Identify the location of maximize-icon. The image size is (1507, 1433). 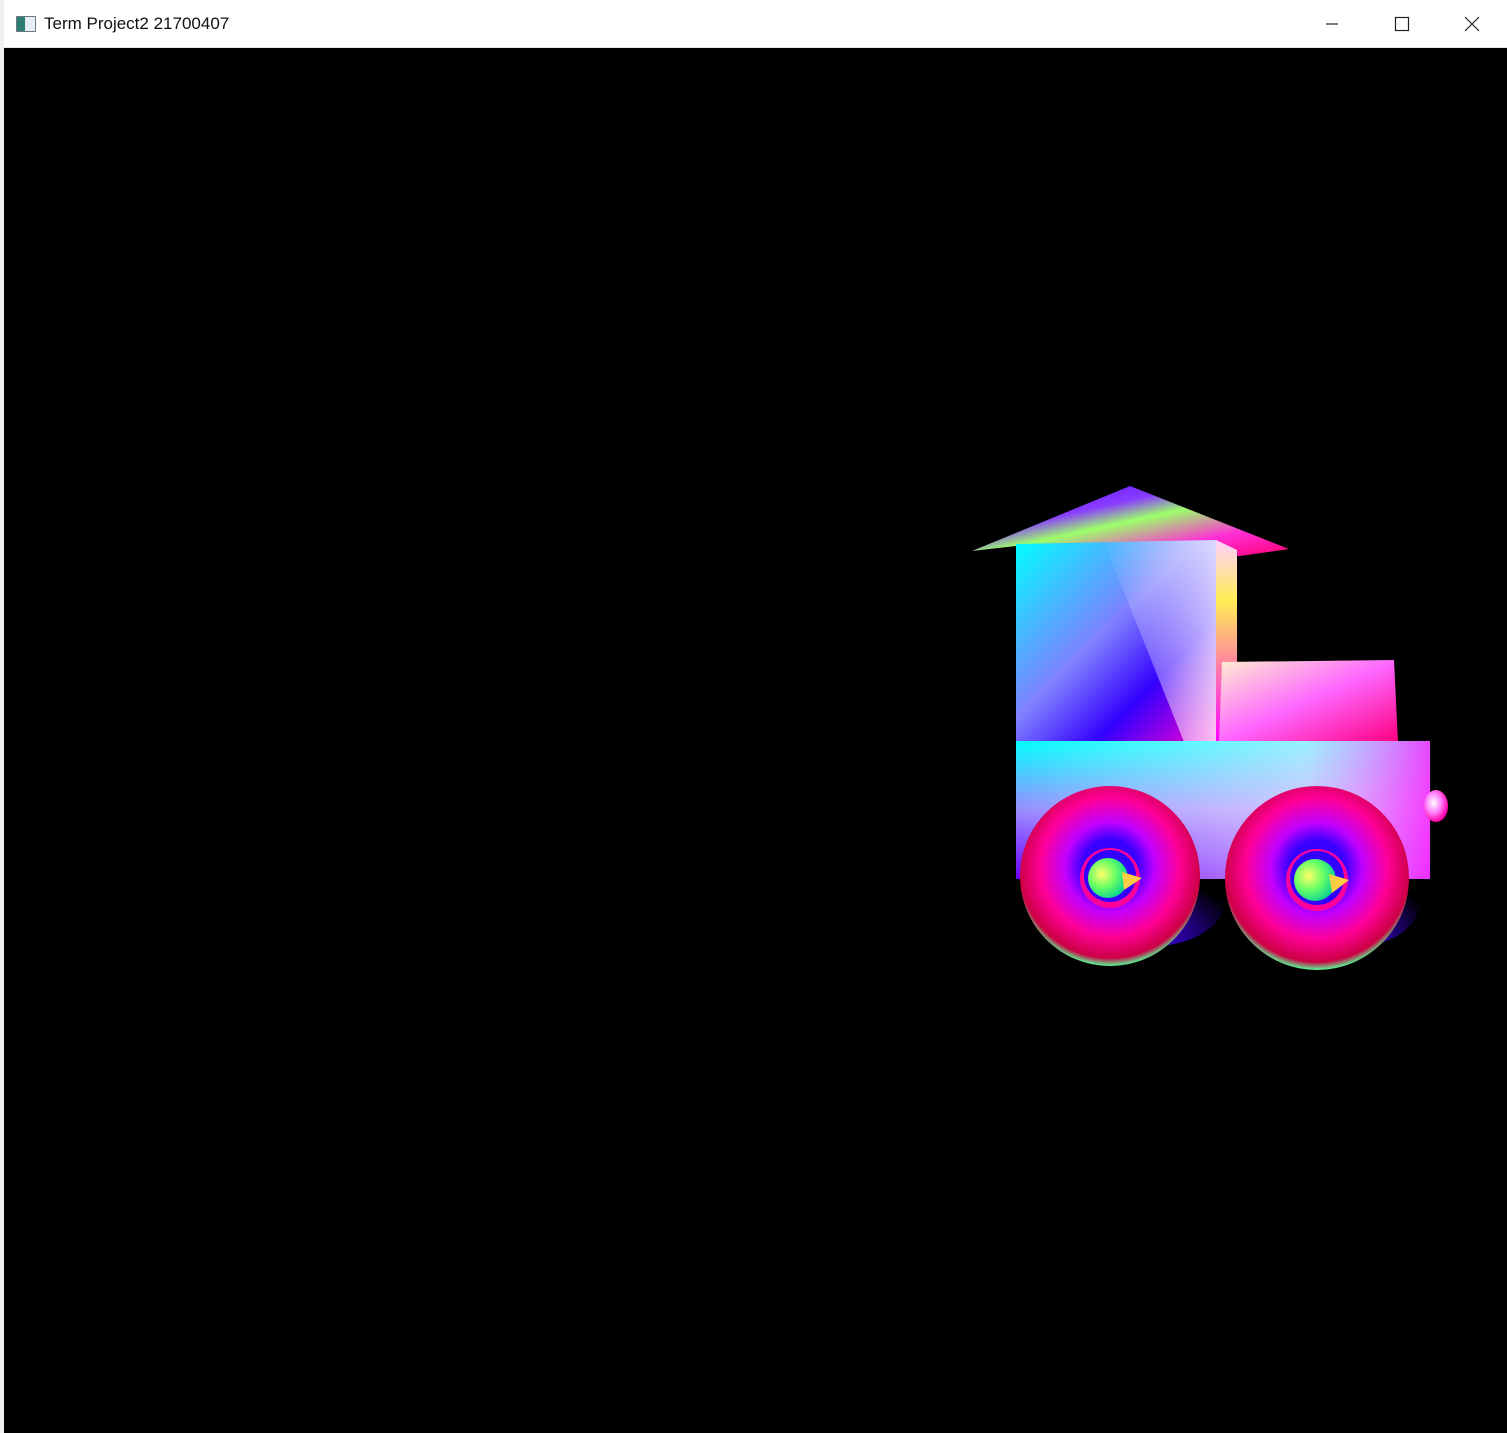
(1402, 23).